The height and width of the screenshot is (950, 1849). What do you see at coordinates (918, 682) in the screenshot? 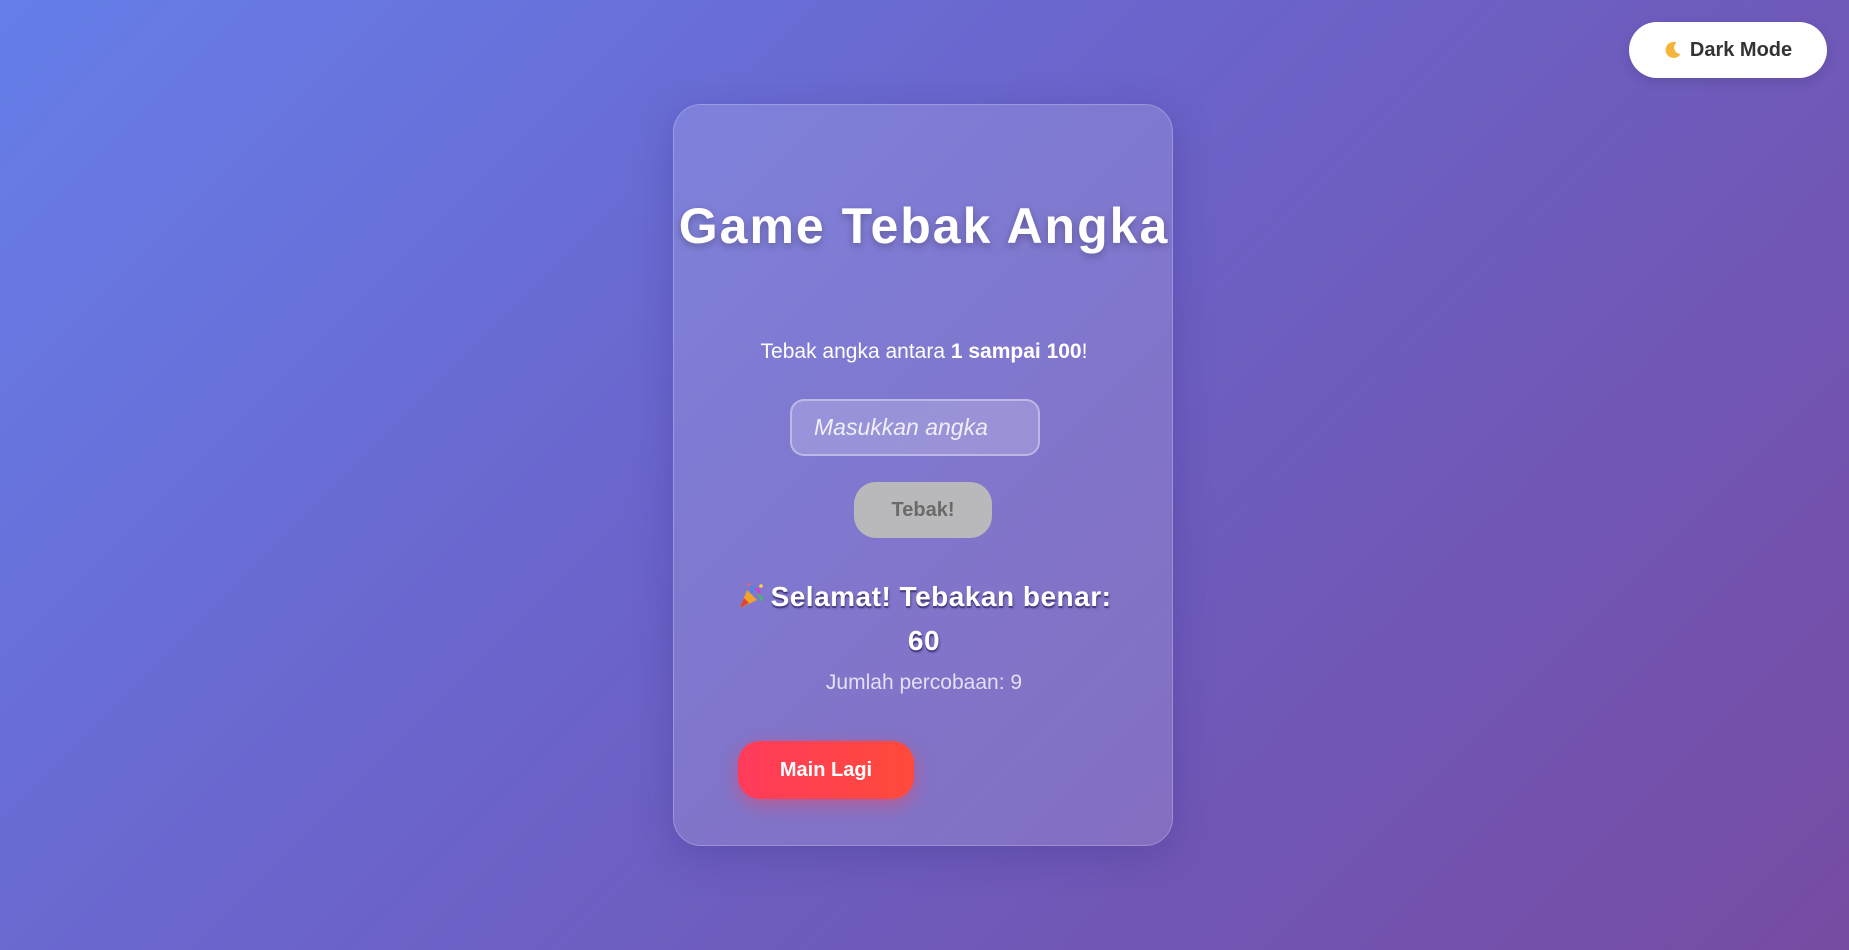
I see `attempts-label: Jumlah percobaan:` at bounding box center [918, 682].